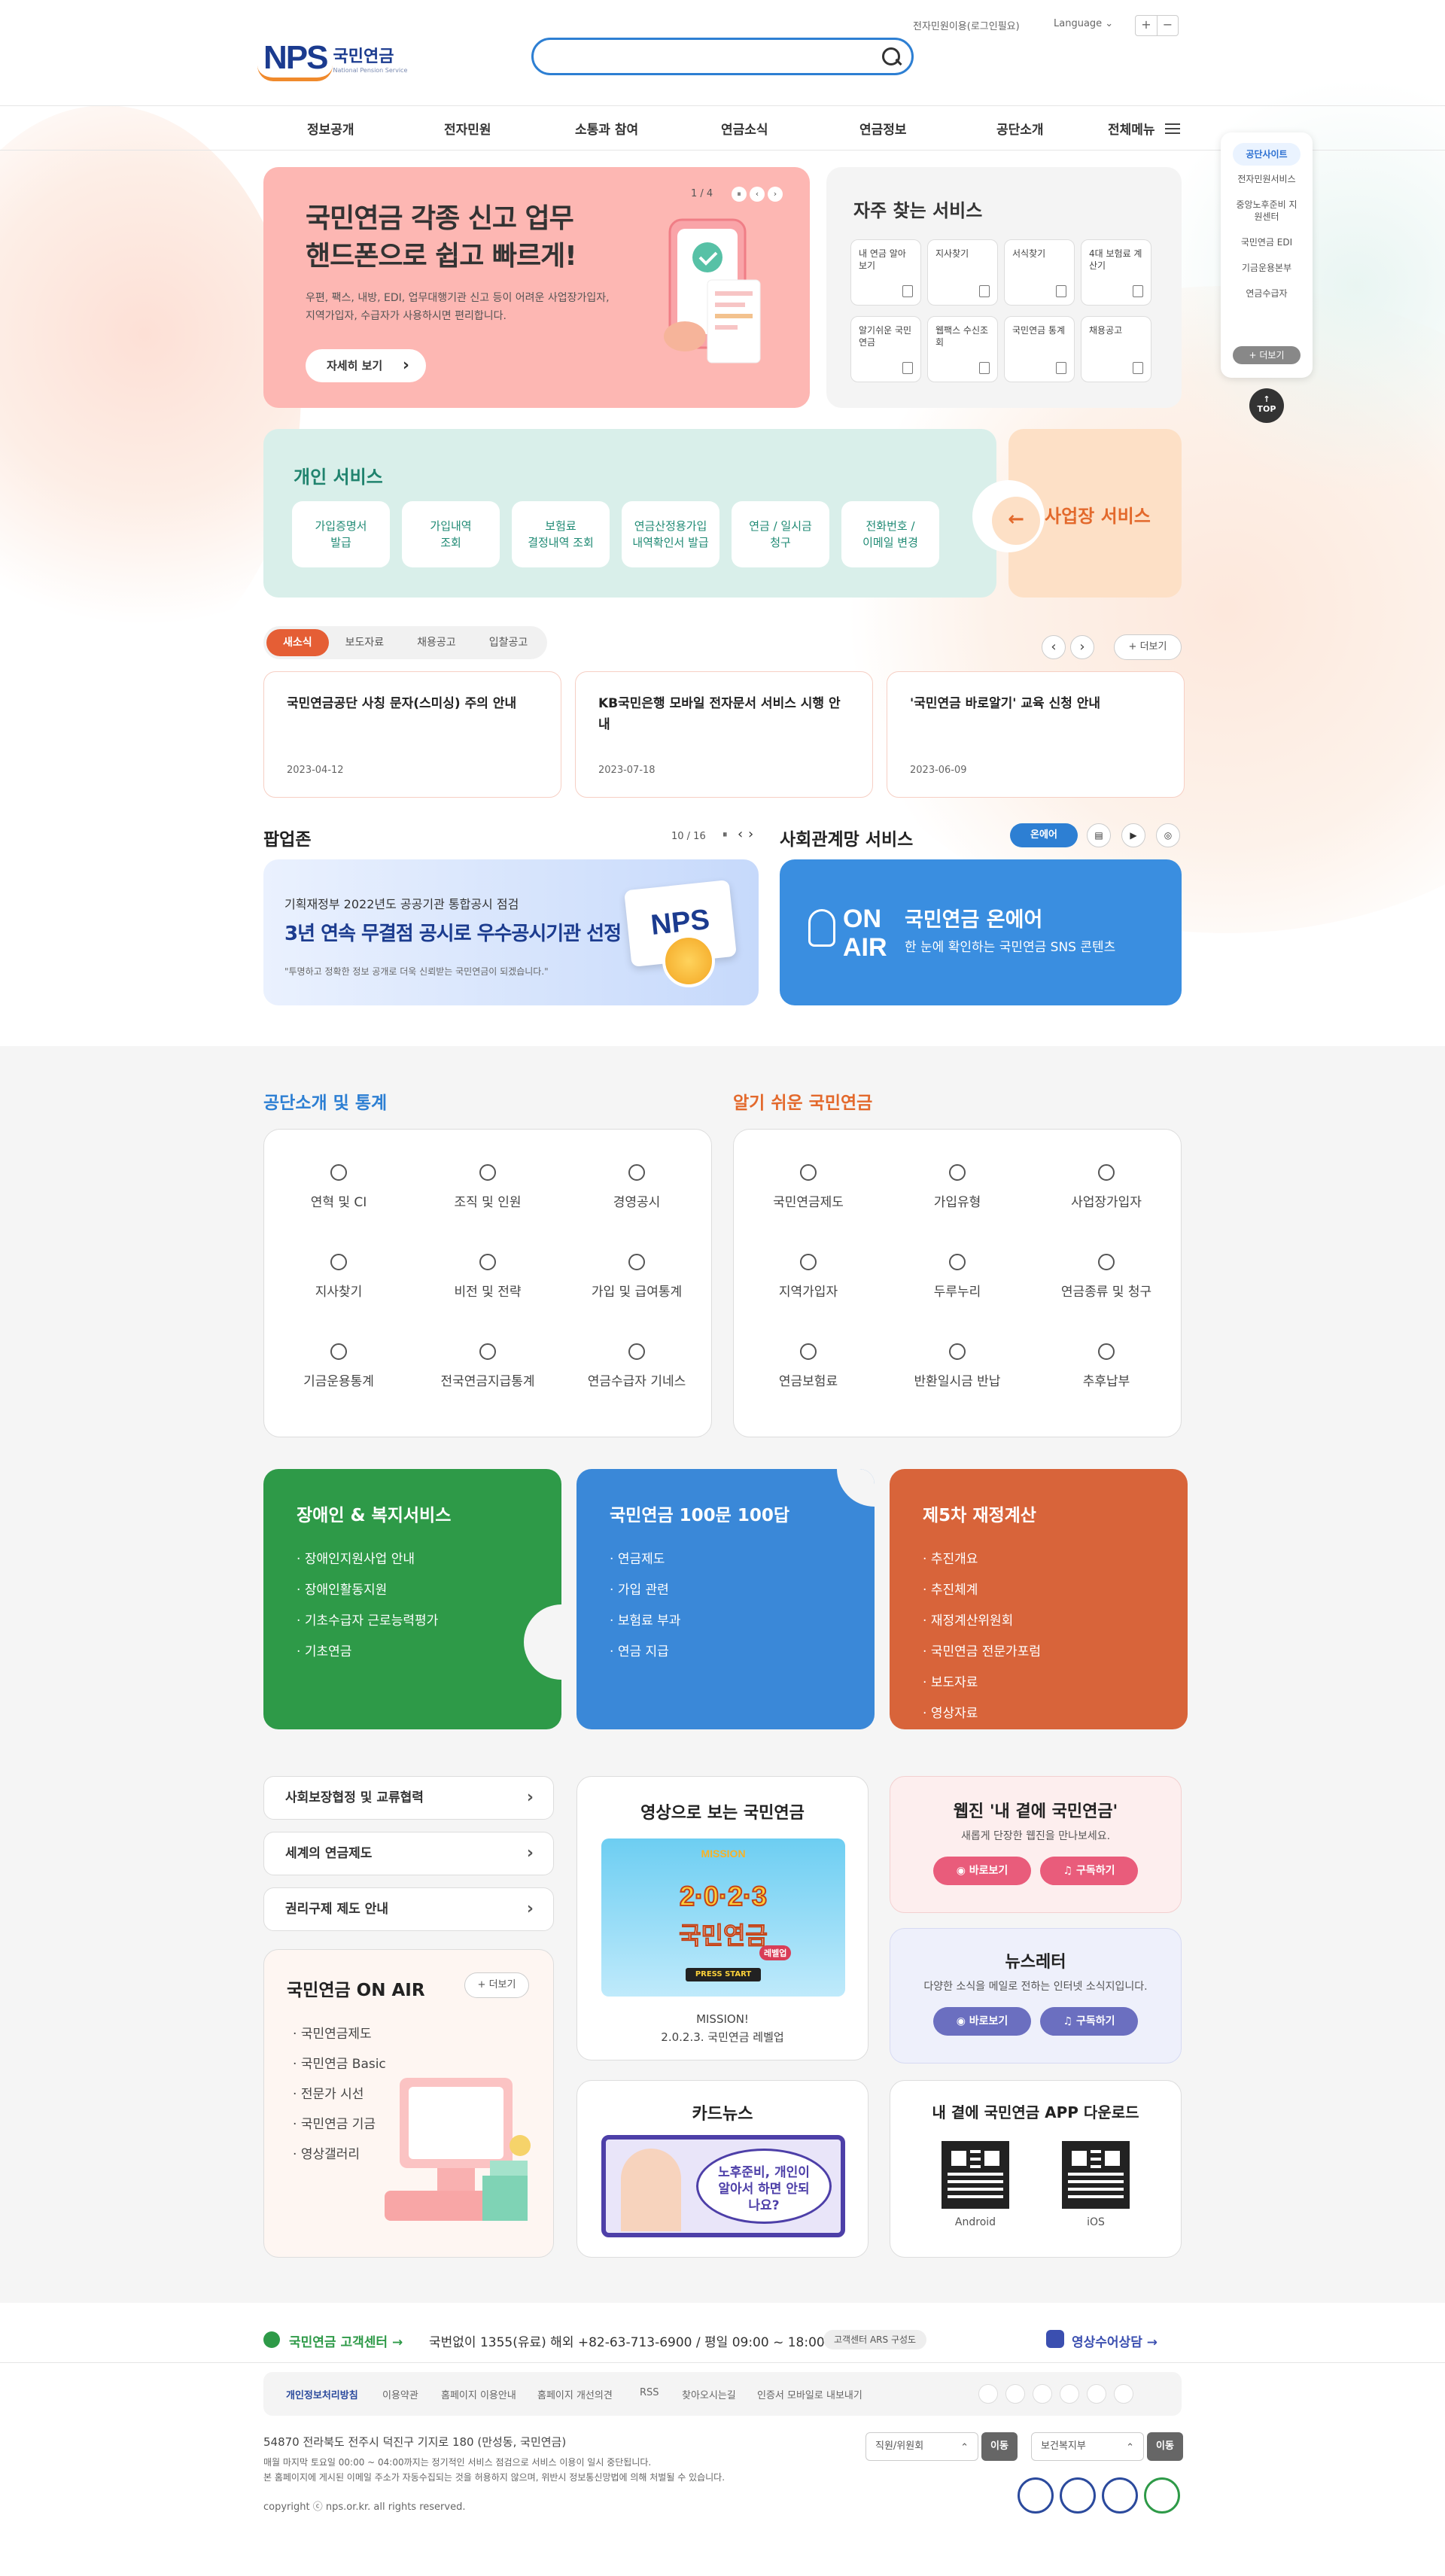  I want to click on webzine-subscribe-button: ♫ 구독하기, so click(1089, 1871).